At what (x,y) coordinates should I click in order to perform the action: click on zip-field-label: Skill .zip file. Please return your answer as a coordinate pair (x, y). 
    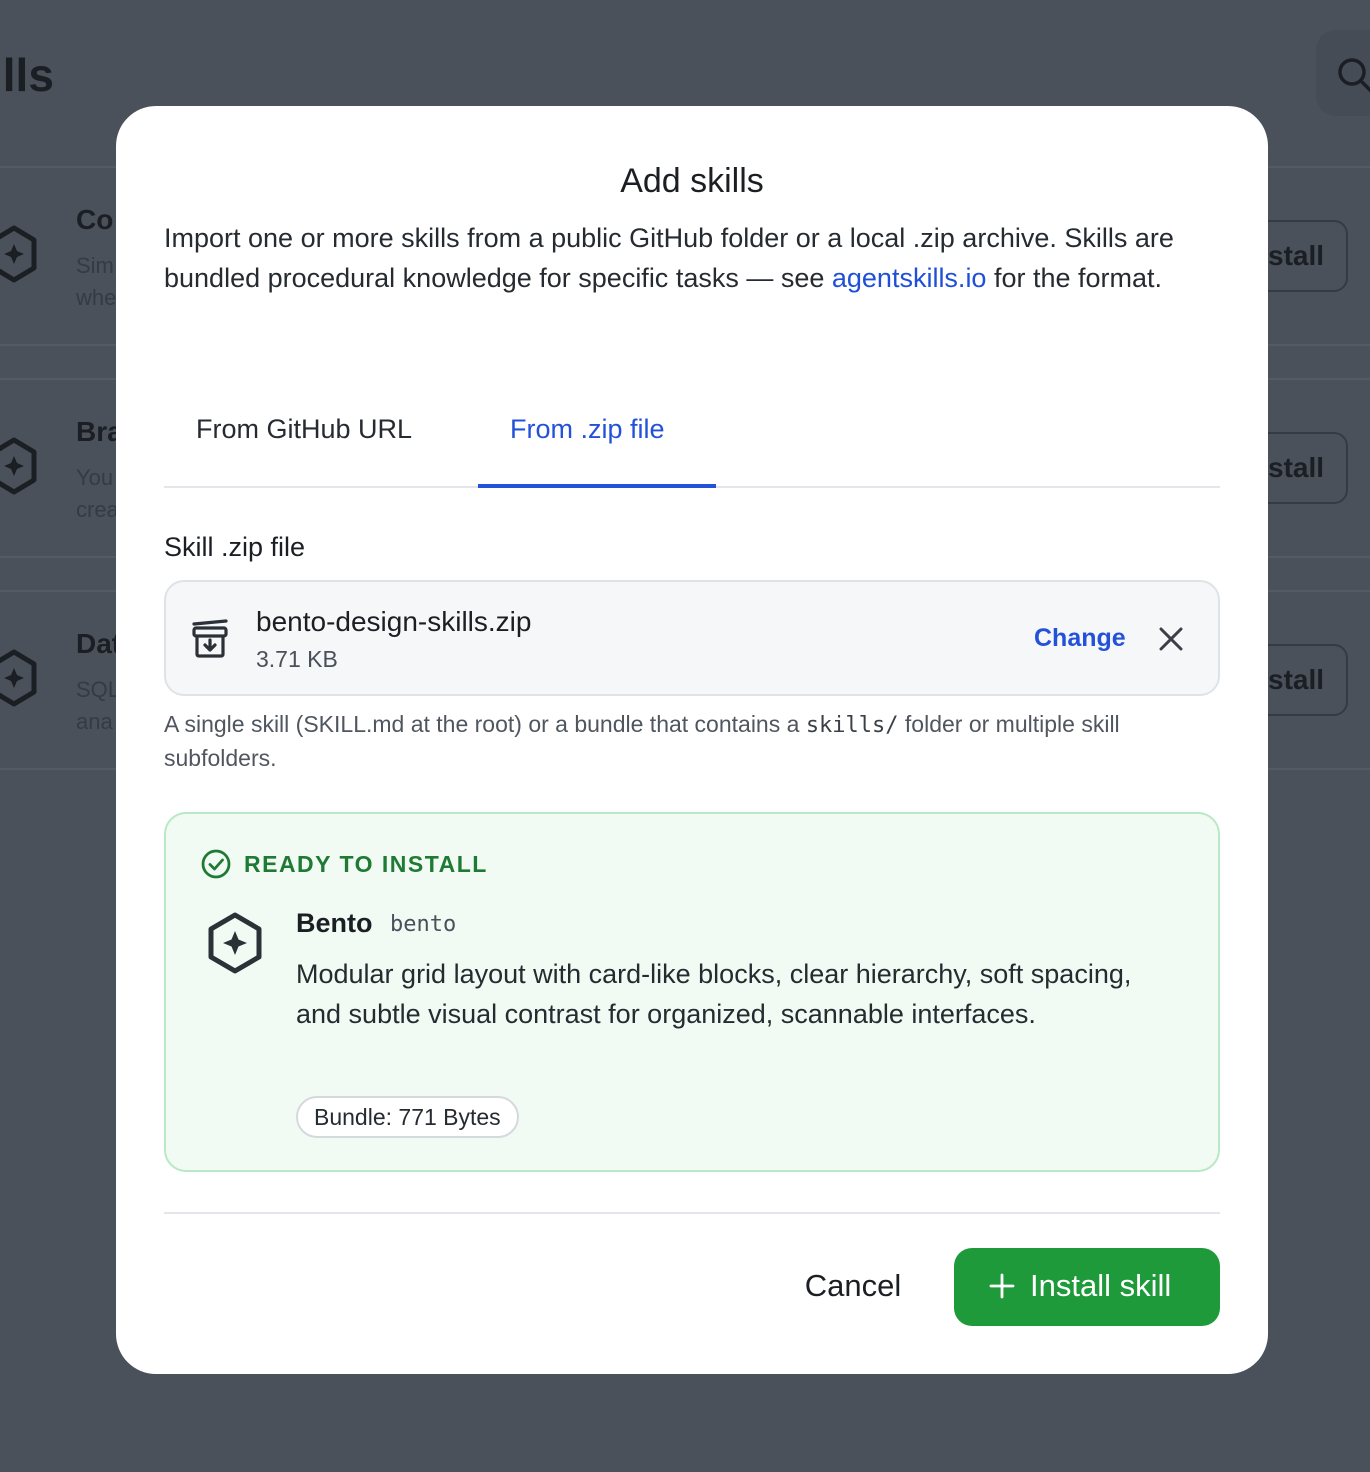
    Looking at the image, I should click on (235, 547).